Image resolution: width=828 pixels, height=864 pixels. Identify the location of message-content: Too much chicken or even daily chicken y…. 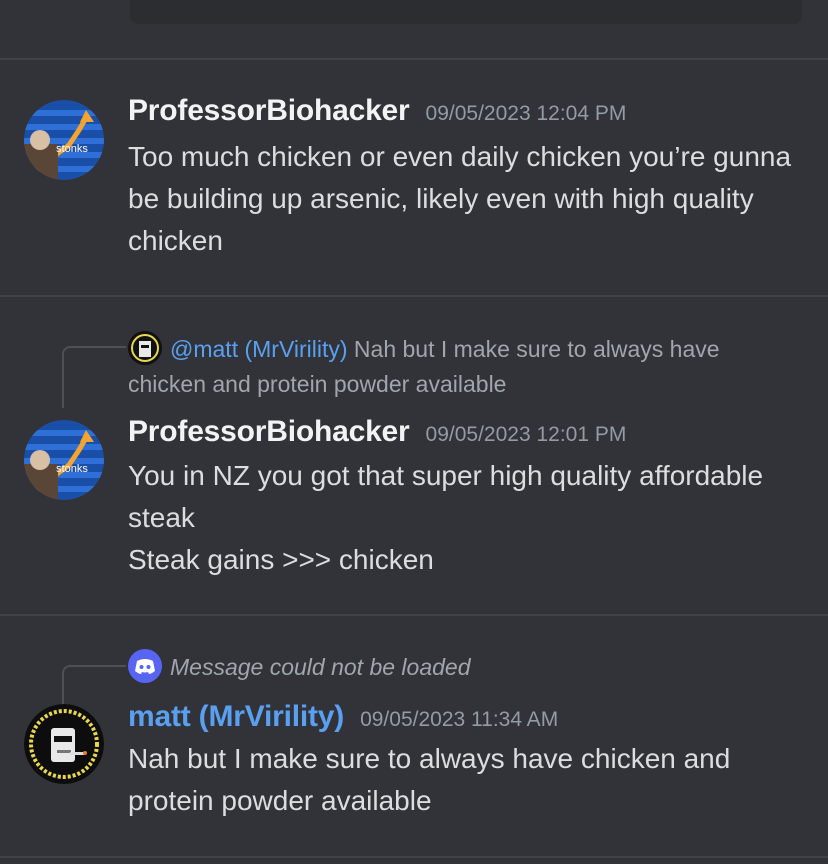
(468, 199).